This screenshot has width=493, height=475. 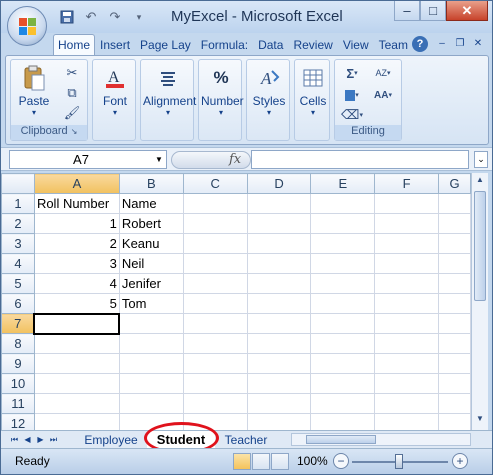 What do you see at coordinates (480, 182) in the screenshot?
I see `scroll-up-icon: ▲` at bounding box center [480, 182].